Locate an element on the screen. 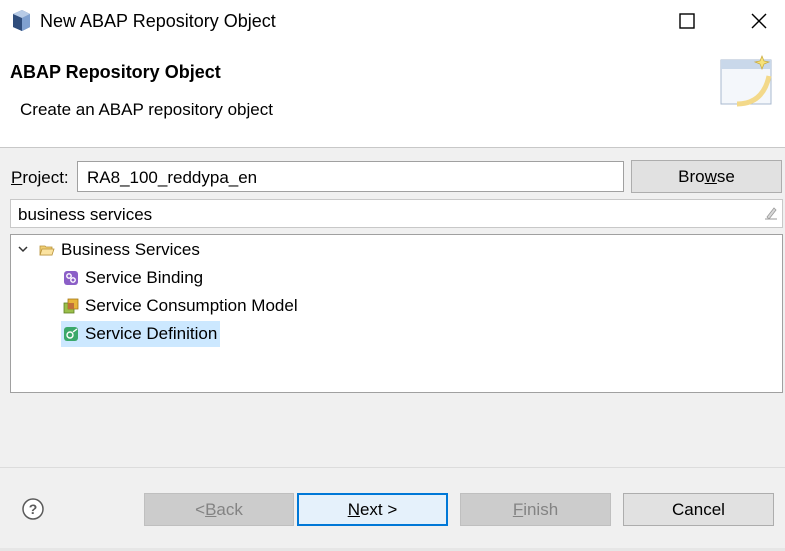 This screenshot has width=785, height=551. back-label-mnemonic: B is located at coordinates (211, 509).